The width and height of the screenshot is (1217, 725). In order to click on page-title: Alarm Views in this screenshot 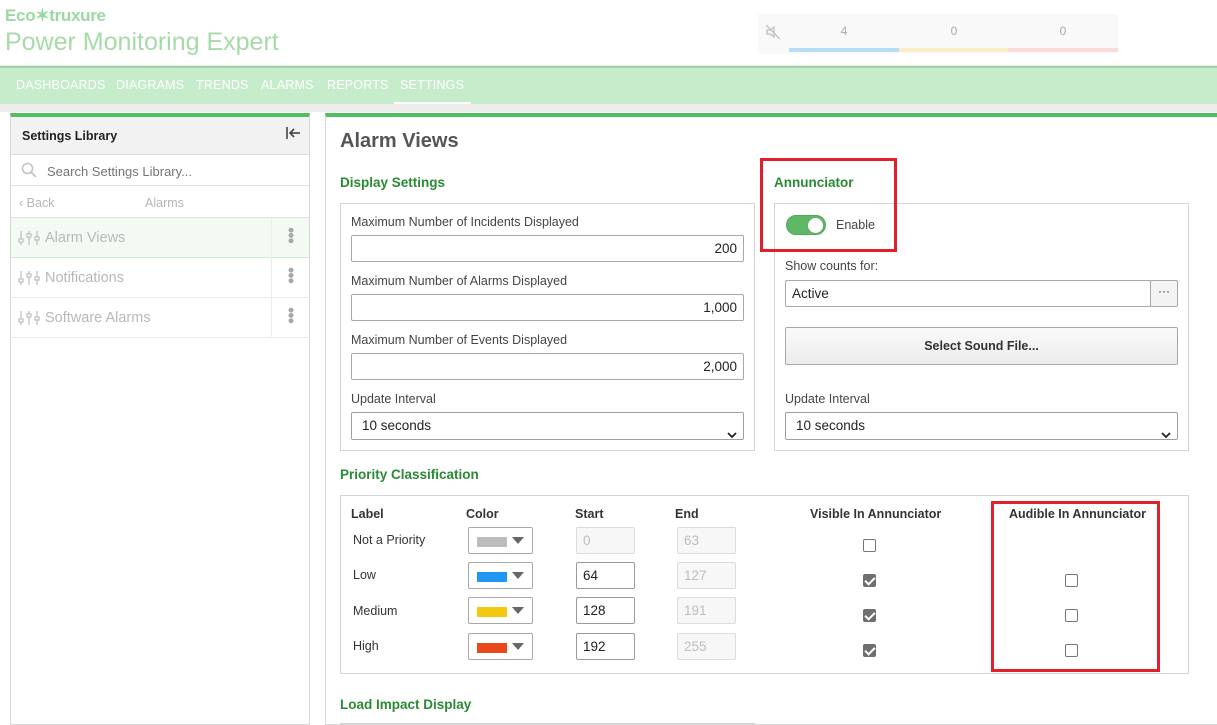, I will do `click(399, 141)`.